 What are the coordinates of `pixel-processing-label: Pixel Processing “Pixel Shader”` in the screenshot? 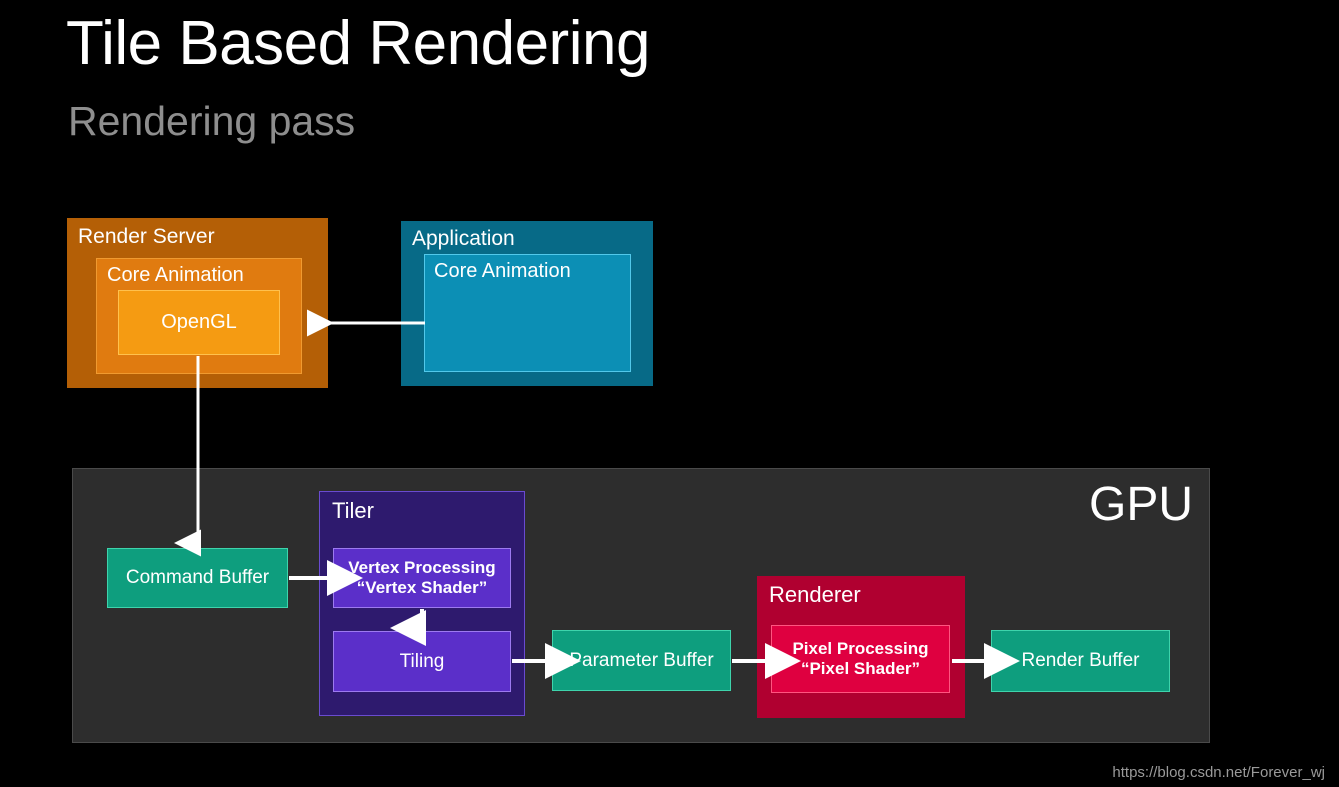 It's located at (860, 659).